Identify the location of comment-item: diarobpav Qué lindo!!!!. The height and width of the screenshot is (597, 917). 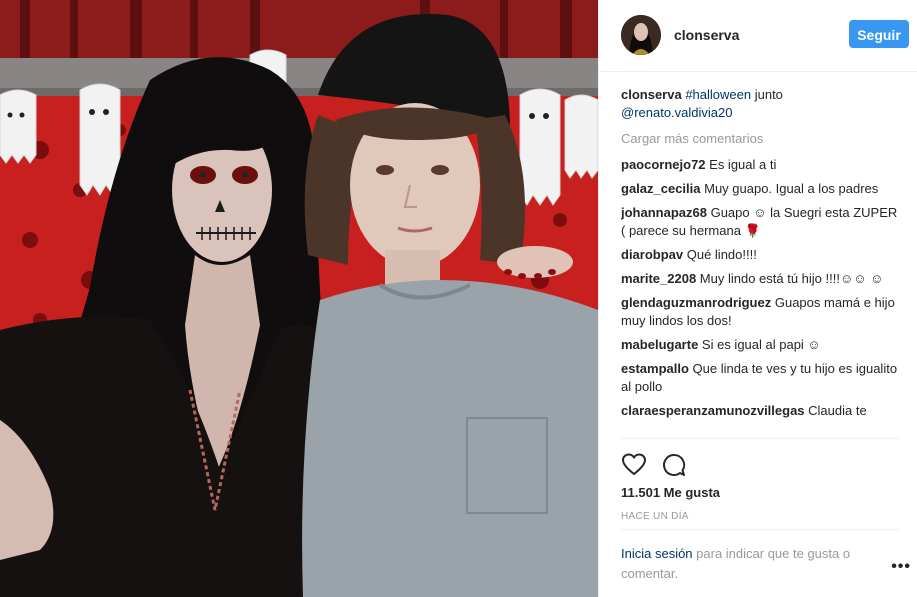
(760, 255).